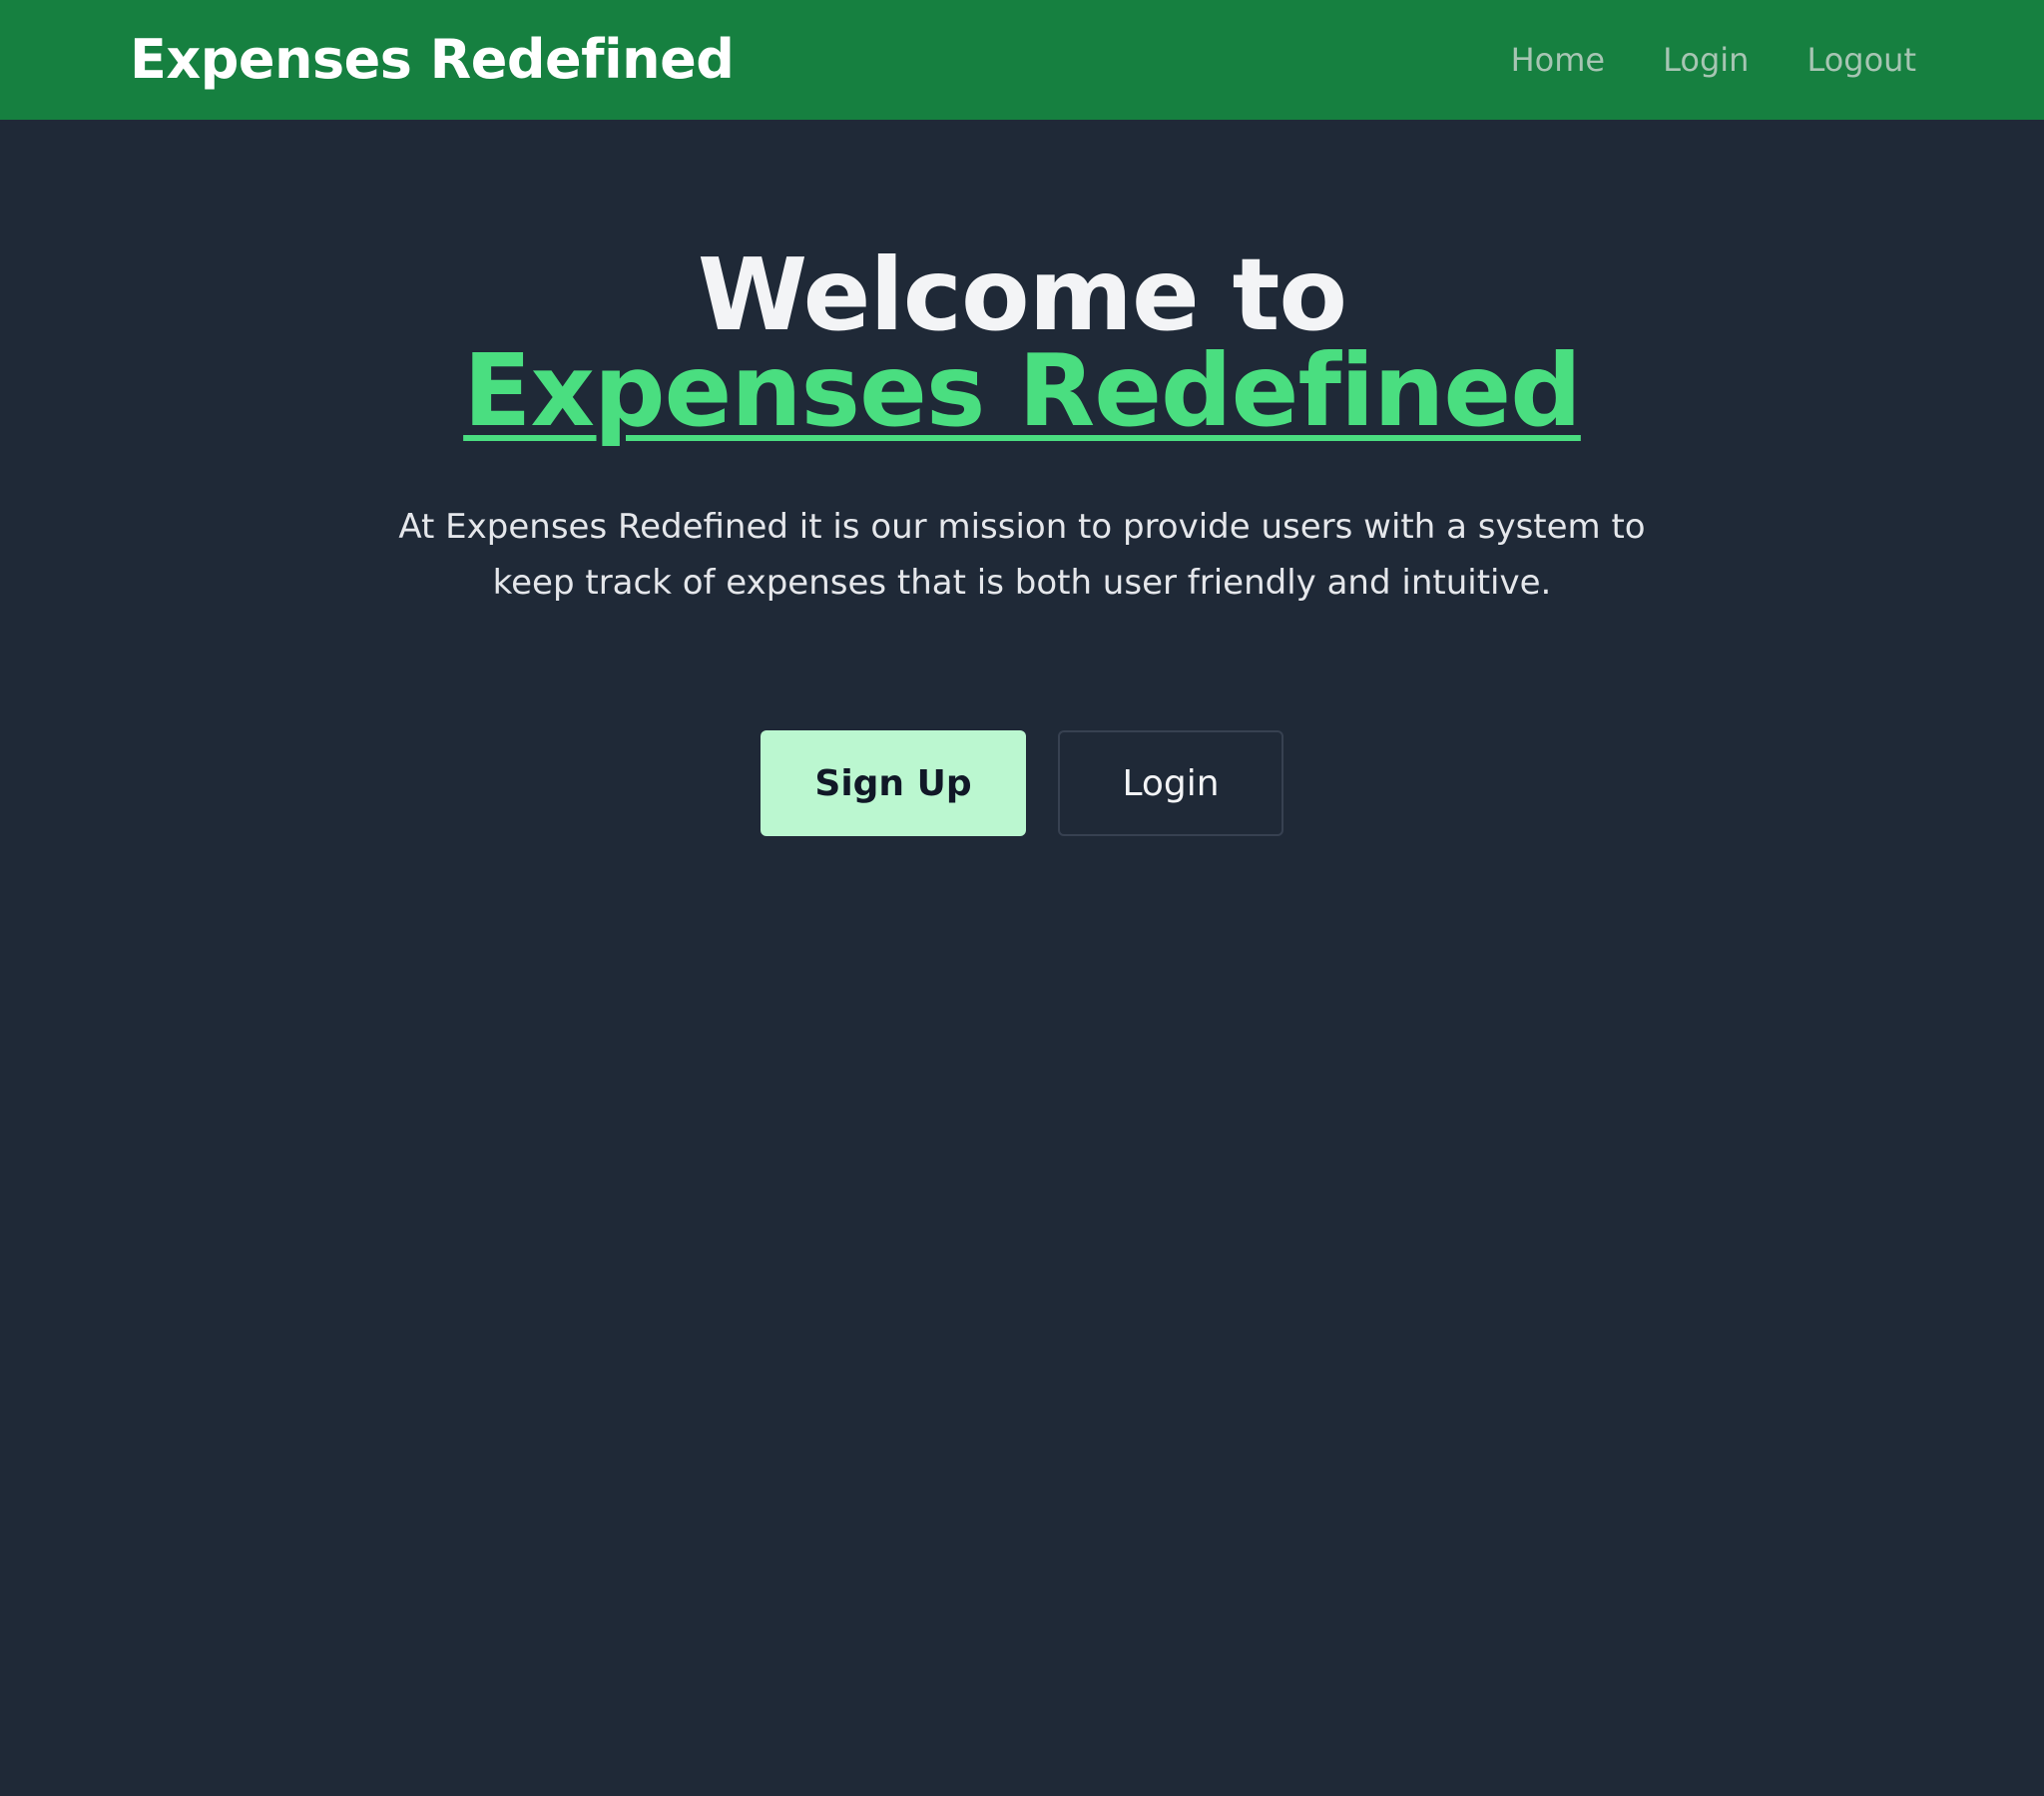 This screenshot has width=2044, height=1796. I want to click on nav-link-login: Login, so click(1706, 60).